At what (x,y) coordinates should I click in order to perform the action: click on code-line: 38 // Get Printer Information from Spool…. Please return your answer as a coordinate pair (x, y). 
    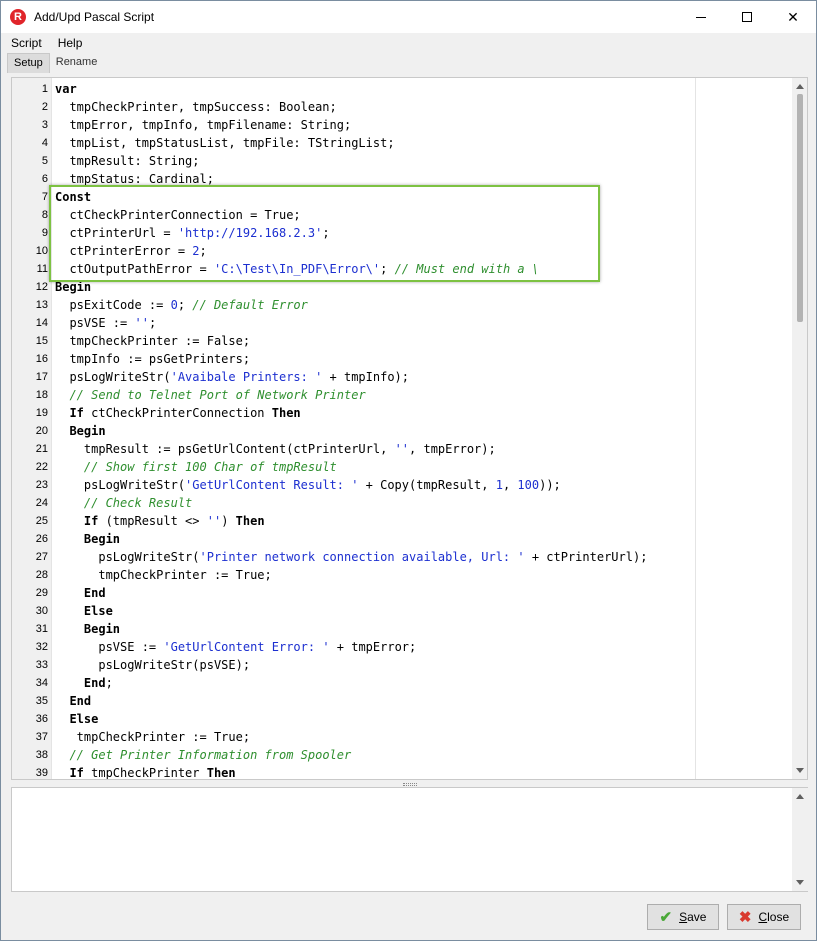
    Looking at the image, I should click on (402, 755).